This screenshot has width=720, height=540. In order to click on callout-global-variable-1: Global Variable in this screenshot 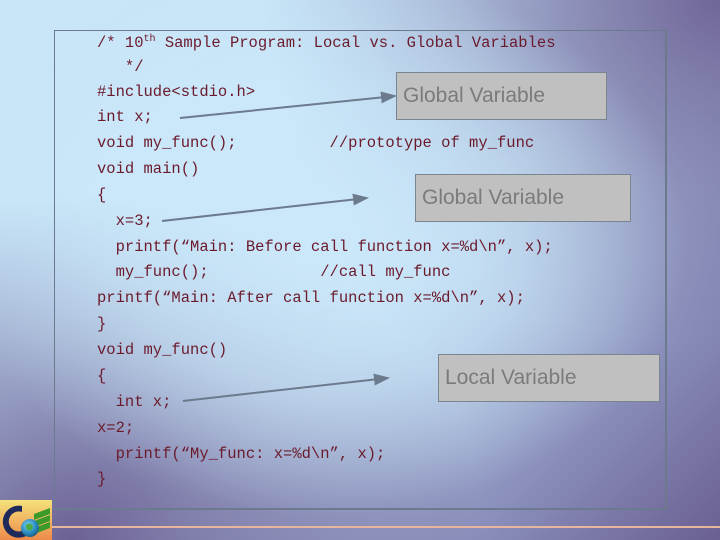, I will do `click(501, 96)`.